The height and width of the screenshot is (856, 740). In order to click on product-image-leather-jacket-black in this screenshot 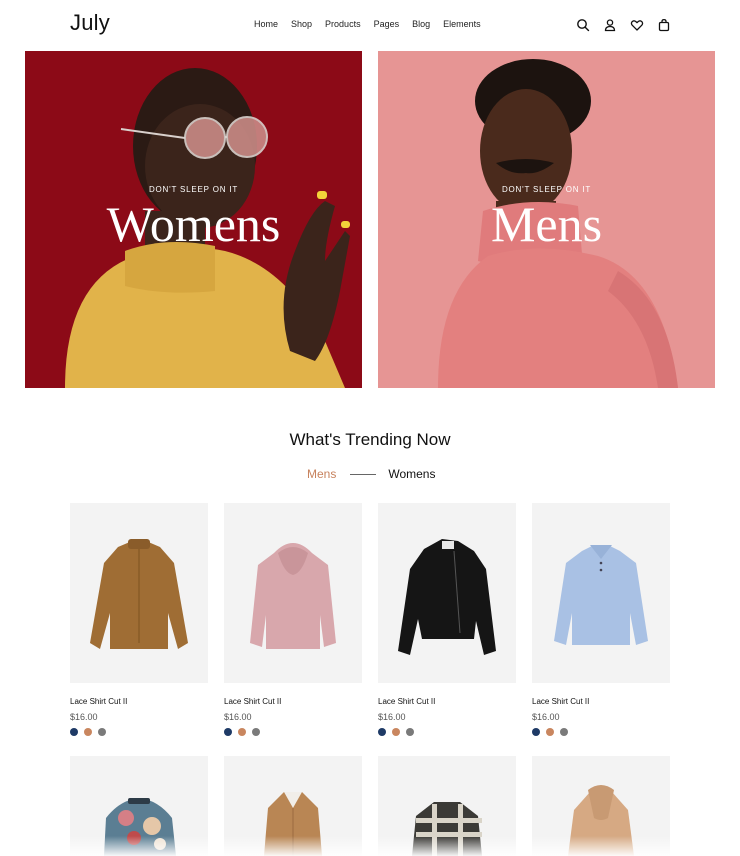, I will do `click(447, 593)`.